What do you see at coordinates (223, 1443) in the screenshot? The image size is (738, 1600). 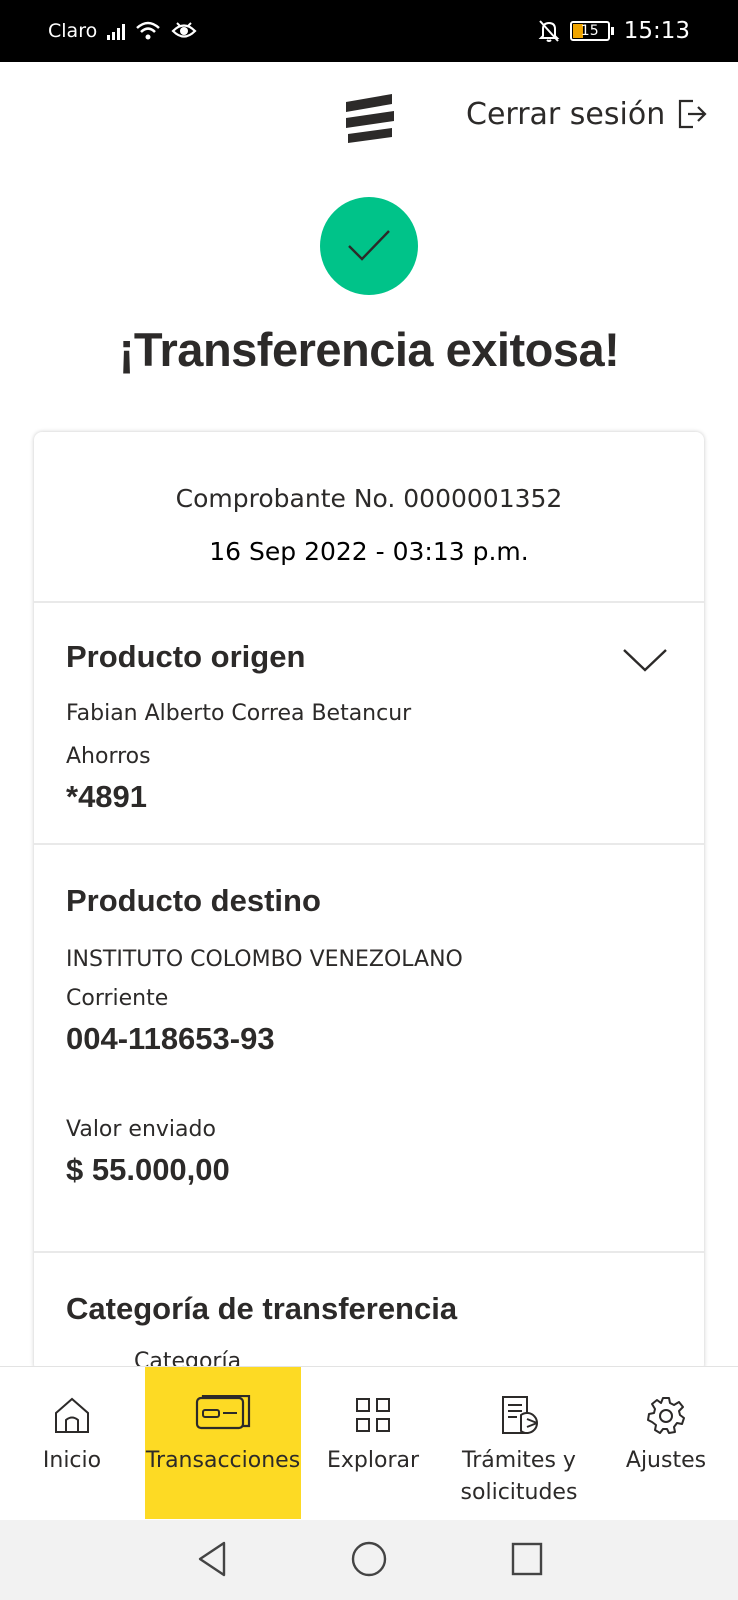 I see `nav-item-transacciones: Transacciones` at bounding box center [223, 1443].